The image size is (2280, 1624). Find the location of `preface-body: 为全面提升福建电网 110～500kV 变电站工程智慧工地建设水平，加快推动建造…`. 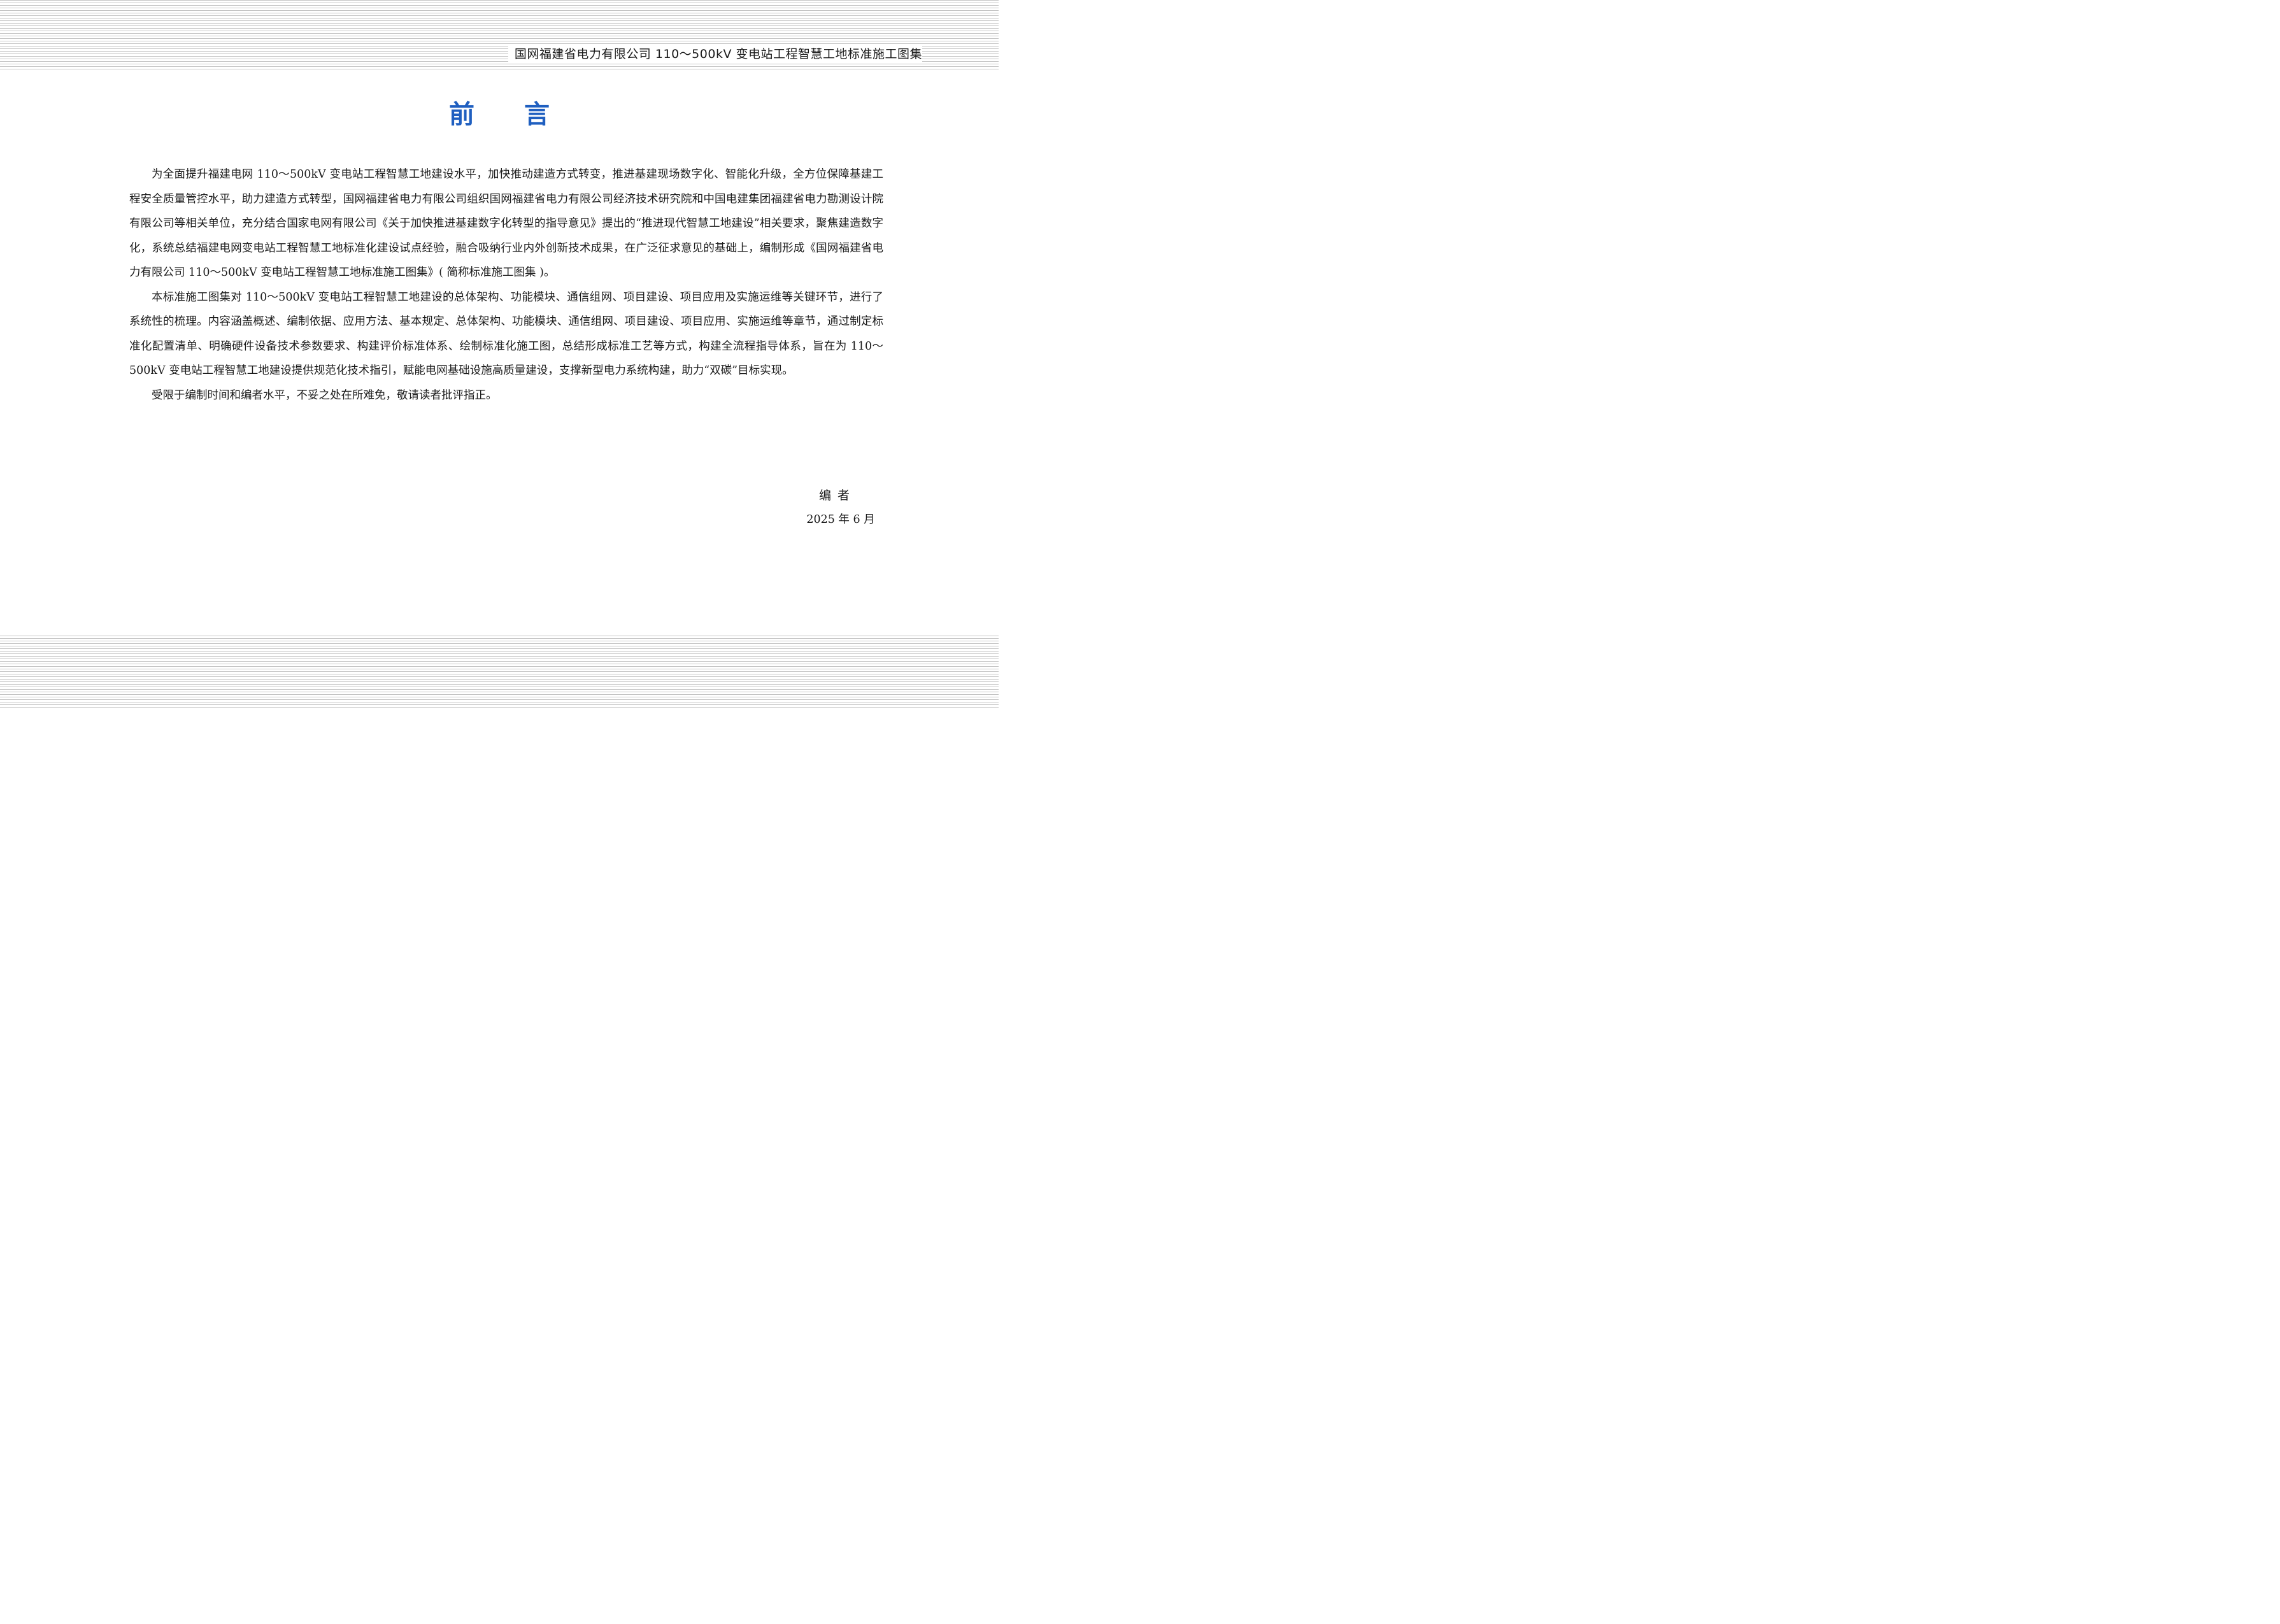

preface-body: 为全面提升福建电网 110～500kV 变电站工程智慧工地建设水平，加快推动建造… is located at coordinates (506, 285).